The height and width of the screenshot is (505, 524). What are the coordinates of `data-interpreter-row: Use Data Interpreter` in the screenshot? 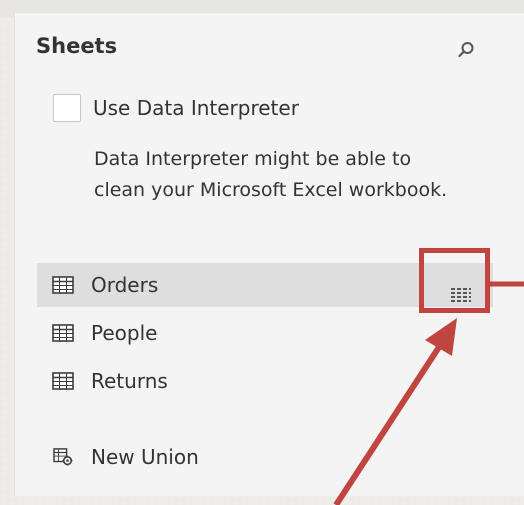 It's located at (176, 108).